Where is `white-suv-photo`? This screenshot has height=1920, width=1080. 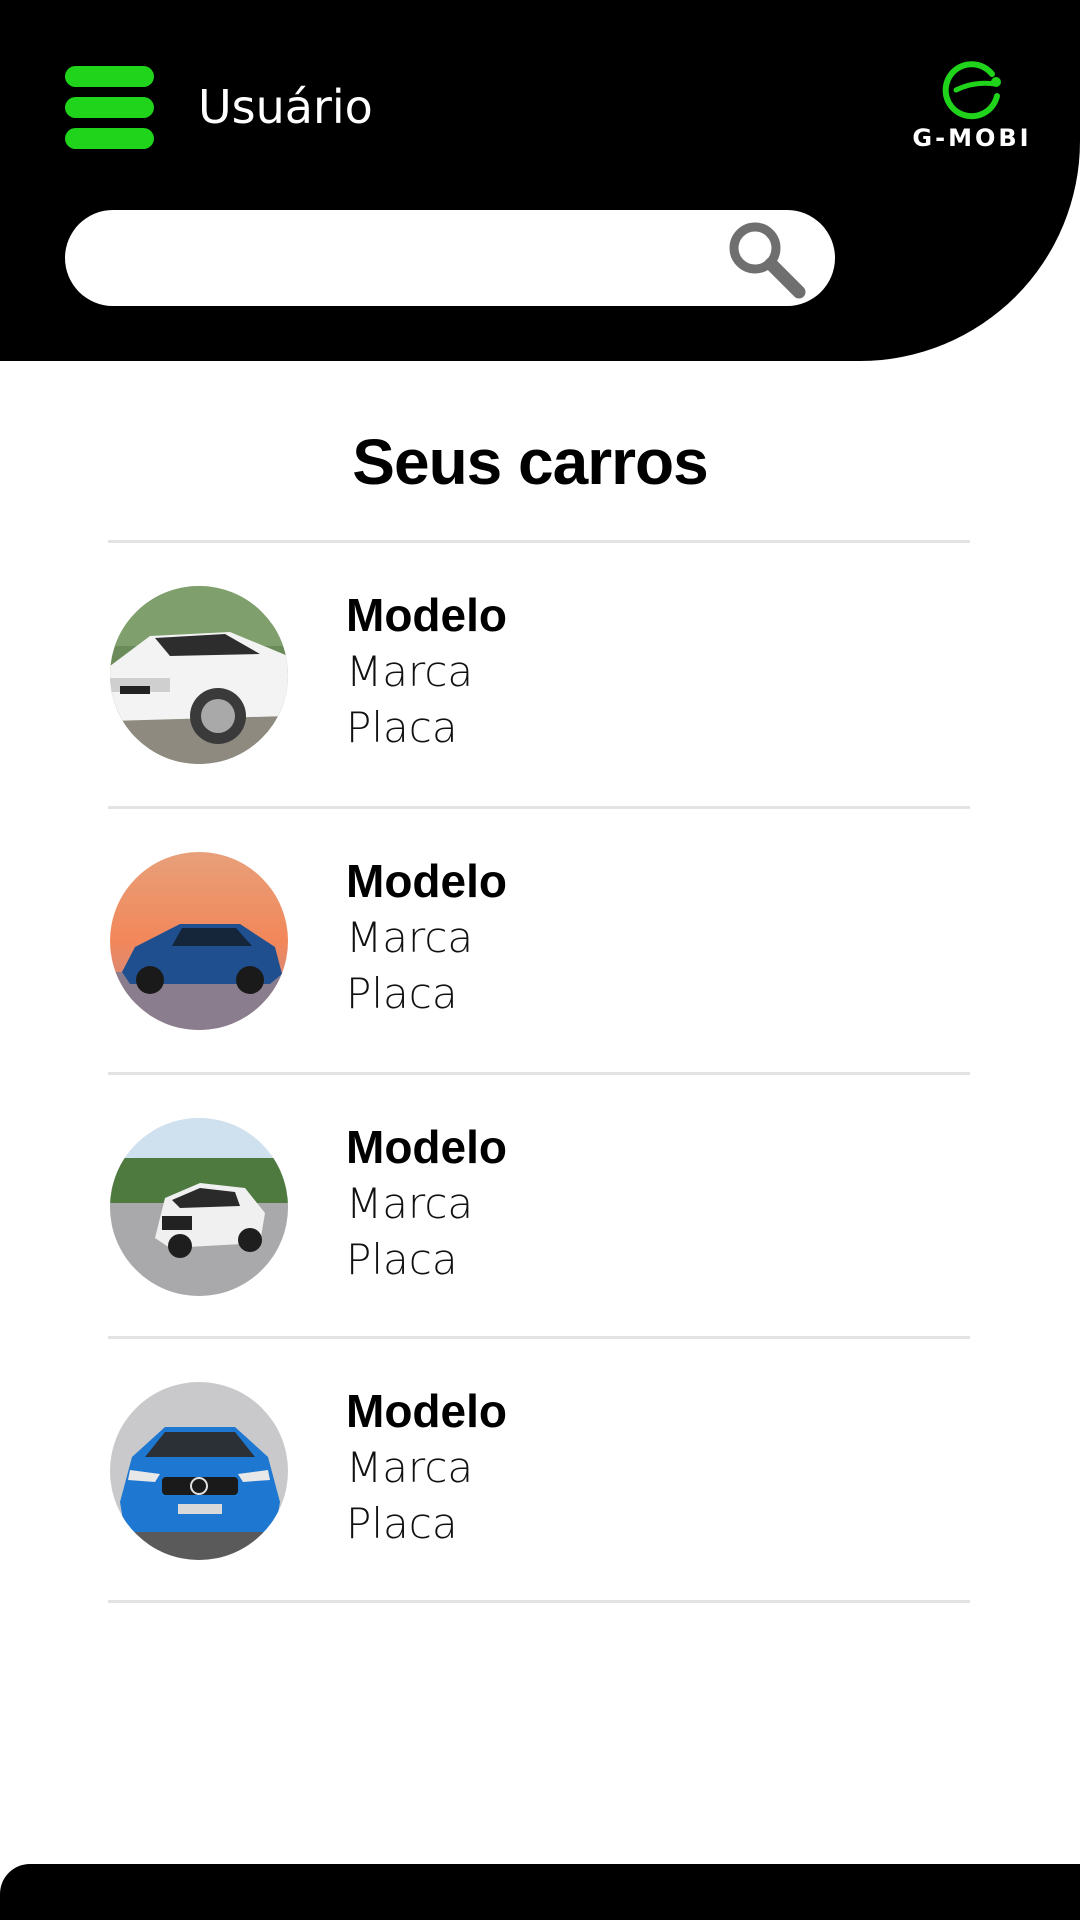 white-suv-photo is located at coordinates (199, 675).